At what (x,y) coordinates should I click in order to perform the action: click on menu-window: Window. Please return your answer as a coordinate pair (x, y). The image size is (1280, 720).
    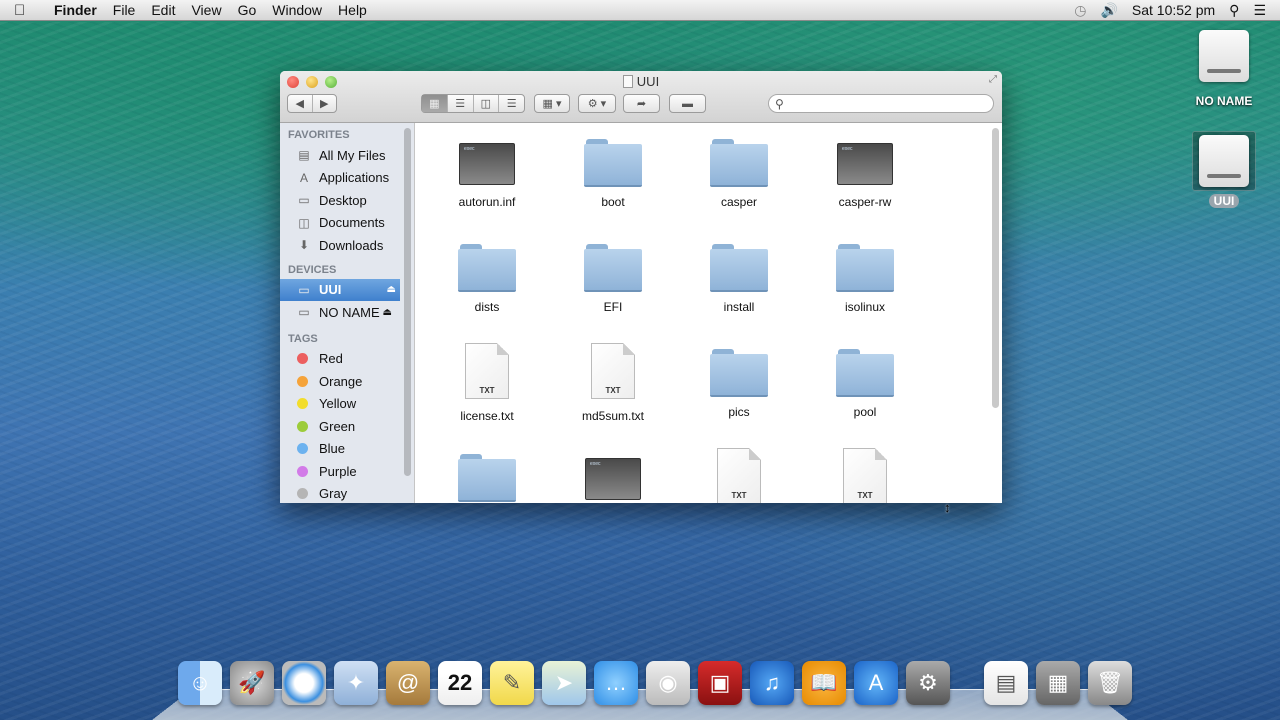
    Looking at the image, I should click on (297, 10).